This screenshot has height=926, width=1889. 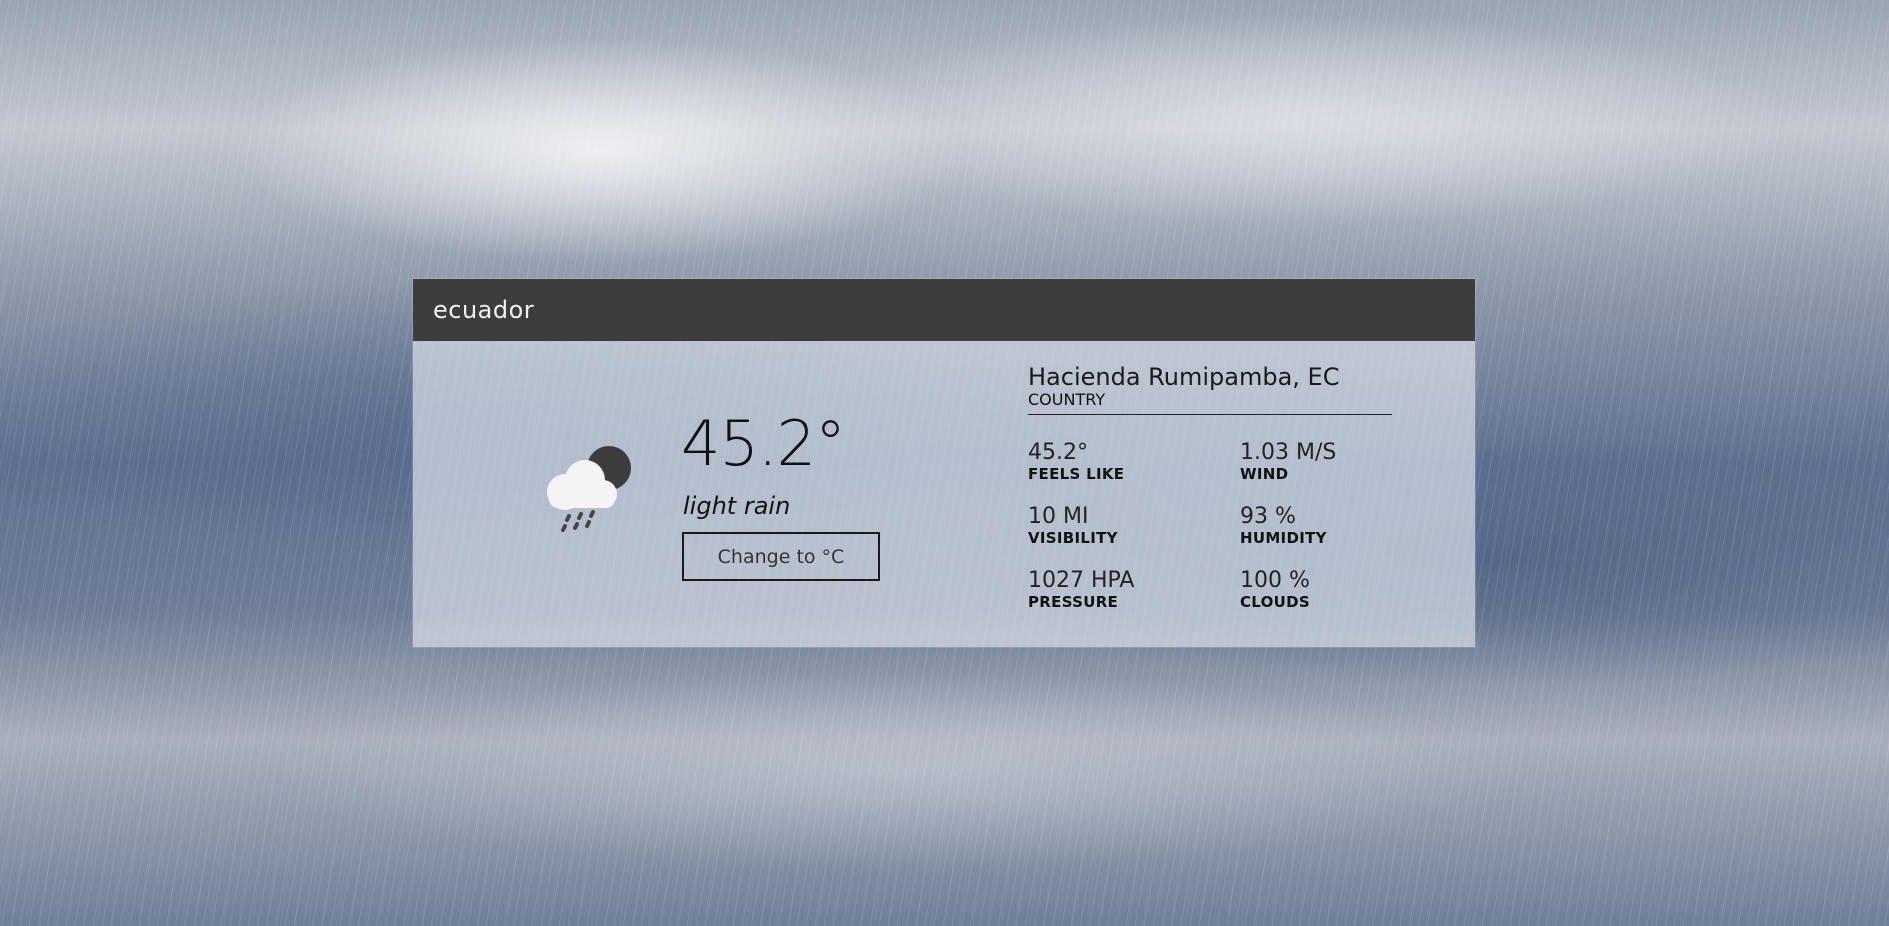 I want to click on stat-humidity: 93 % HUMIDITY, so click(x=1324, y=526).